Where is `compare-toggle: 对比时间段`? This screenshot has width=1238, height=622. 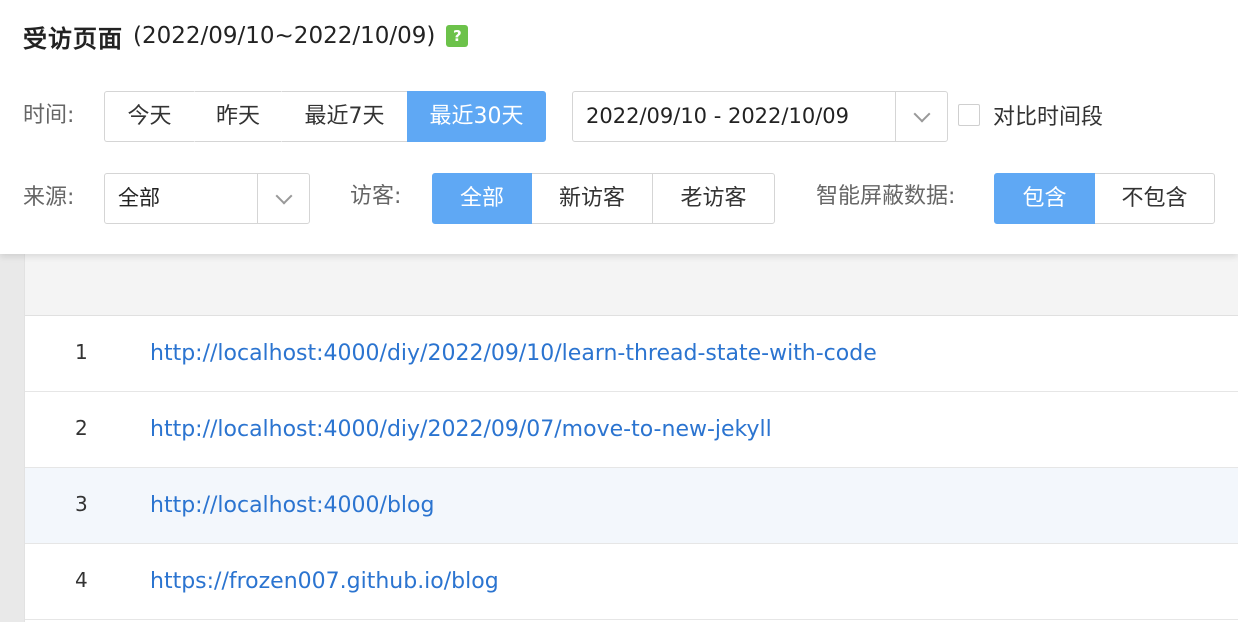 compare-toggle: 对比时间段 is located at coordinates (1030, 115).